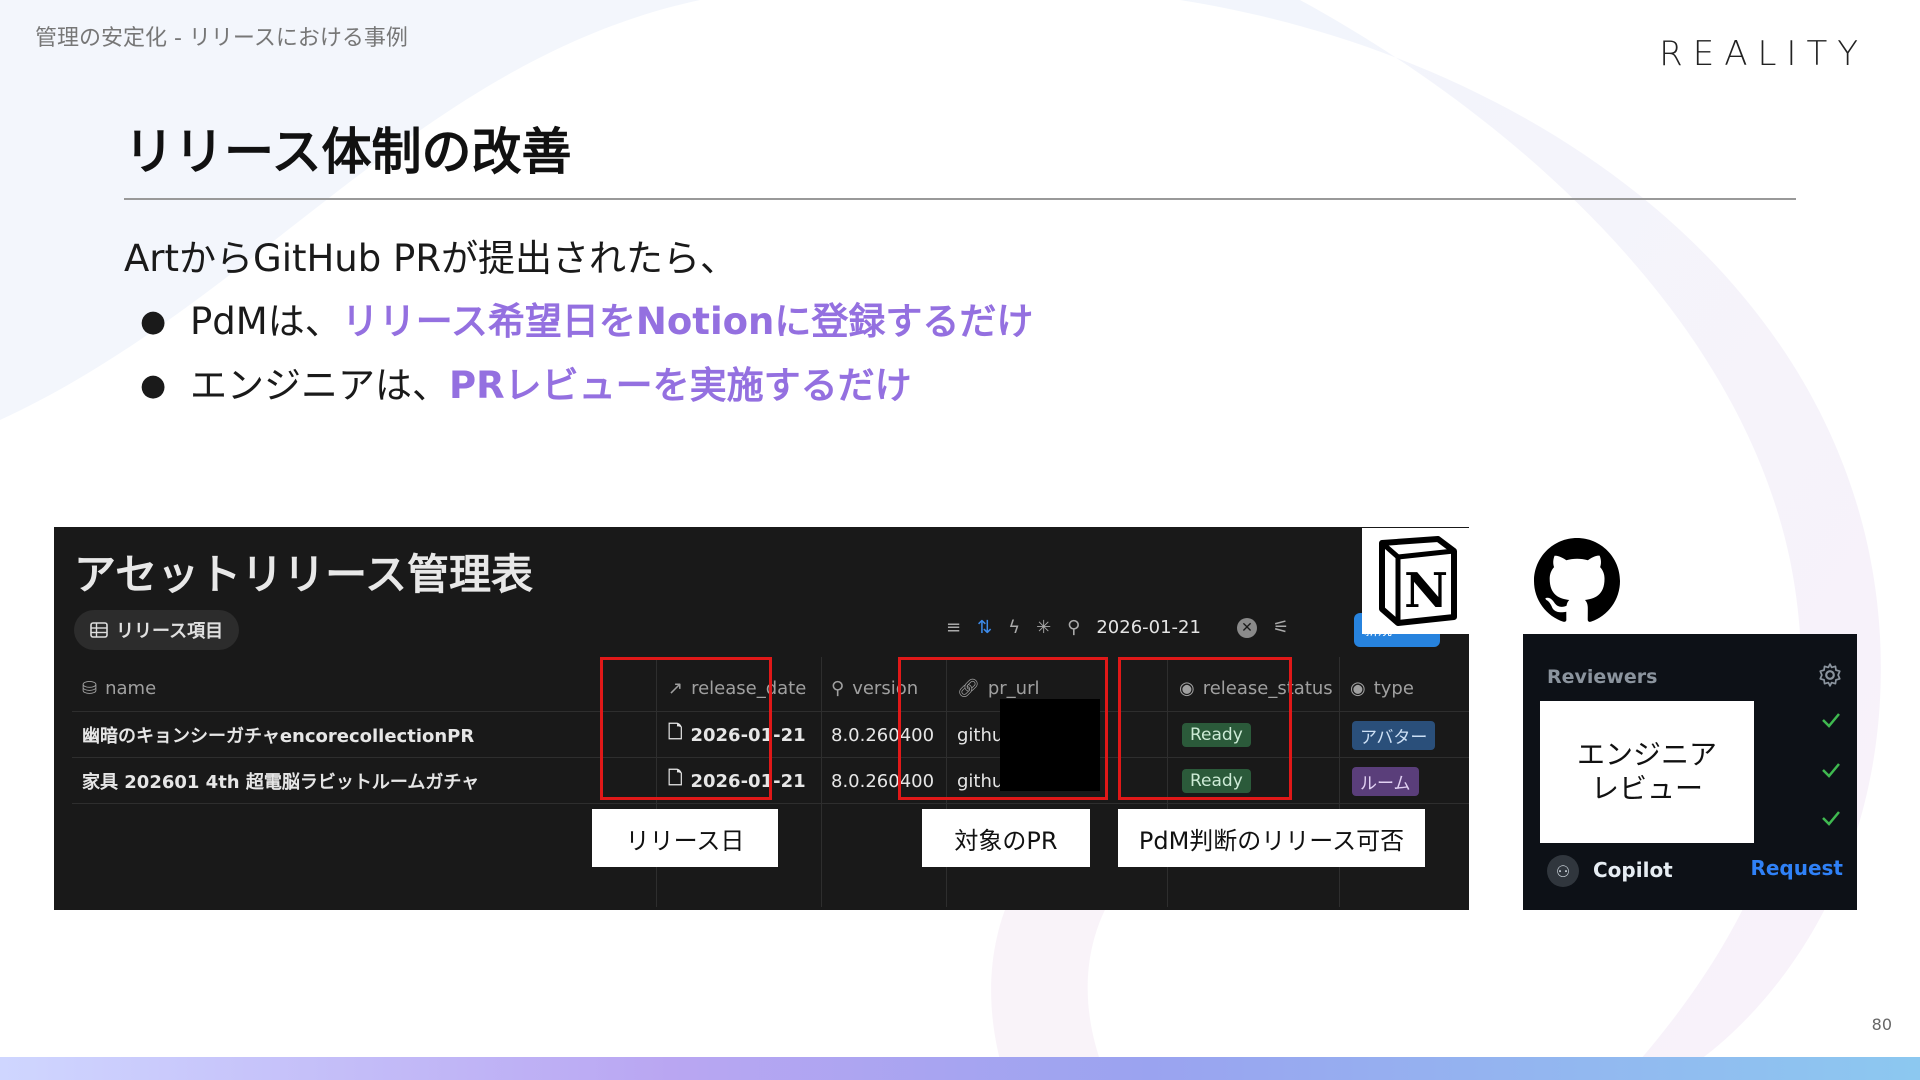 This screenshot has height=1080, width=1920. I want to click on github-reviewers-panel: Reviewers エンジニア レビュー ⚇ Copilot Request, so click(1690, 772).